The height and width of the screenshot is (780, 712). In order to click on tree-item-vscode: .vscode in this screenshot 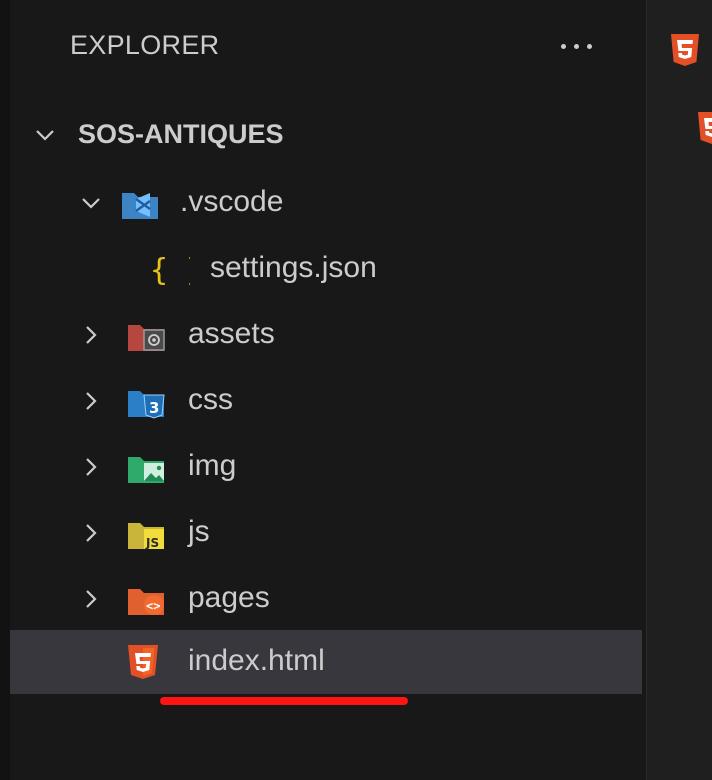, I will do `click(326, 203)`.